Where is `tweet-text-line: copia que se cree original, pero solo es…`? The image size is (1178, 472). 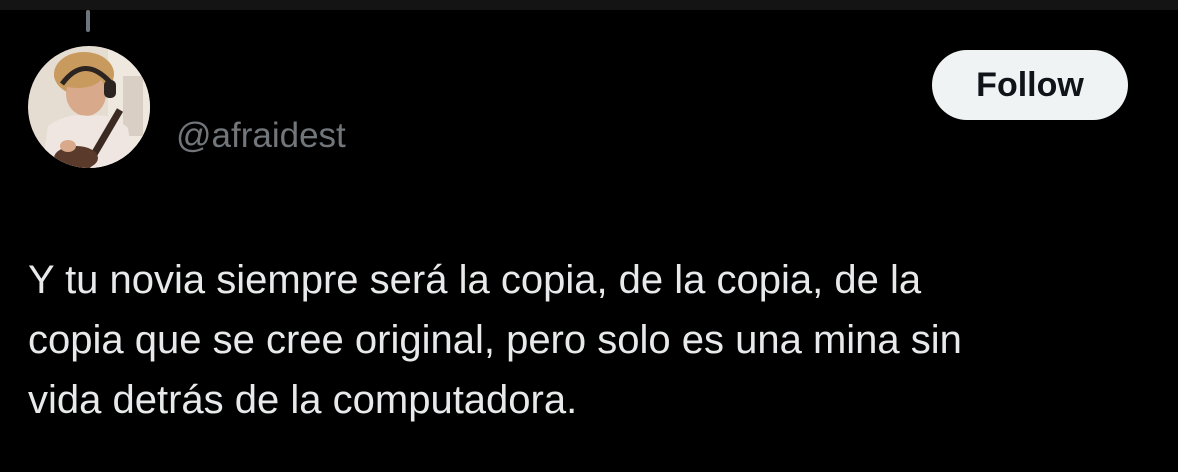 tweet-text-line: copia que se cree original, pero solo es… is located at coordinates (495, 340).